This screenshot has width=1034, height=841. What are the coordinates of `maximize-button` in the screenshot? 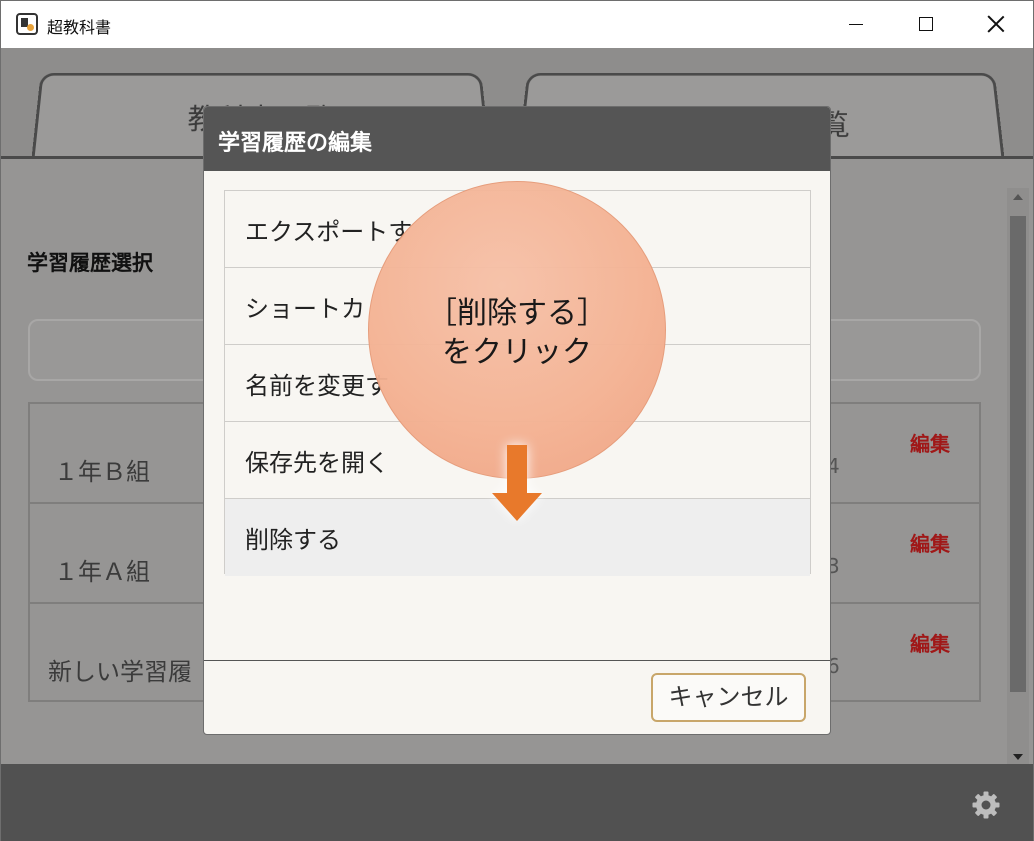 It's located at (926, 24).